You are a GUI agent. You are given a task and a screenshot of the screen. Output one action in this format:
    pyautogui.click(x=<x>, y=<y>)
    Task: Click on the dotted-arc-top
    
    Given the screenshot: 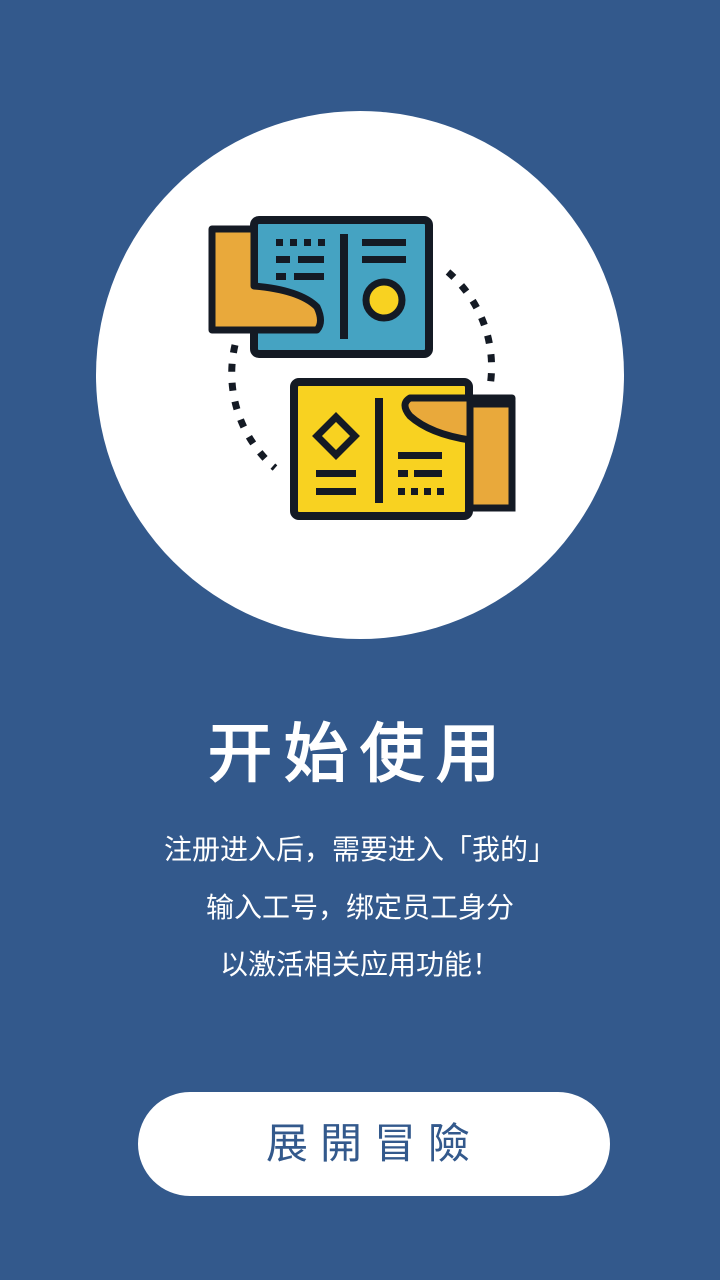 What is the action you would take?
    pyautogui.click(x=470, y=331)
    